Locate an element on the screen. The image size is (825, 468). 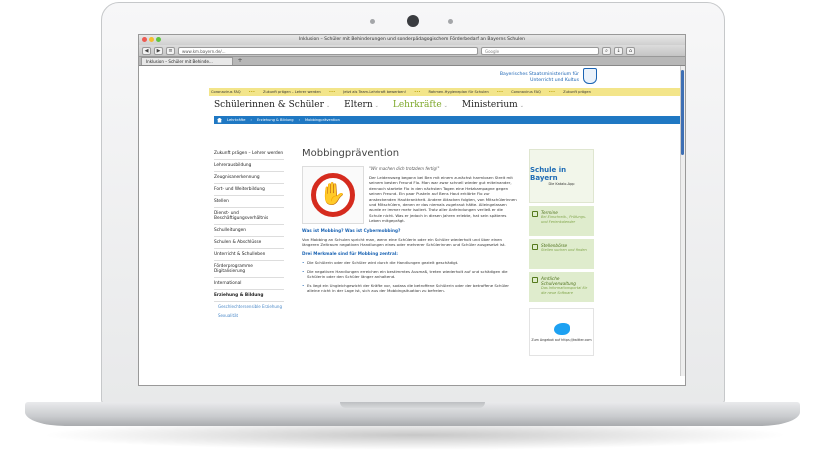
laptop-base-notch is located at coordinates (412, 405).